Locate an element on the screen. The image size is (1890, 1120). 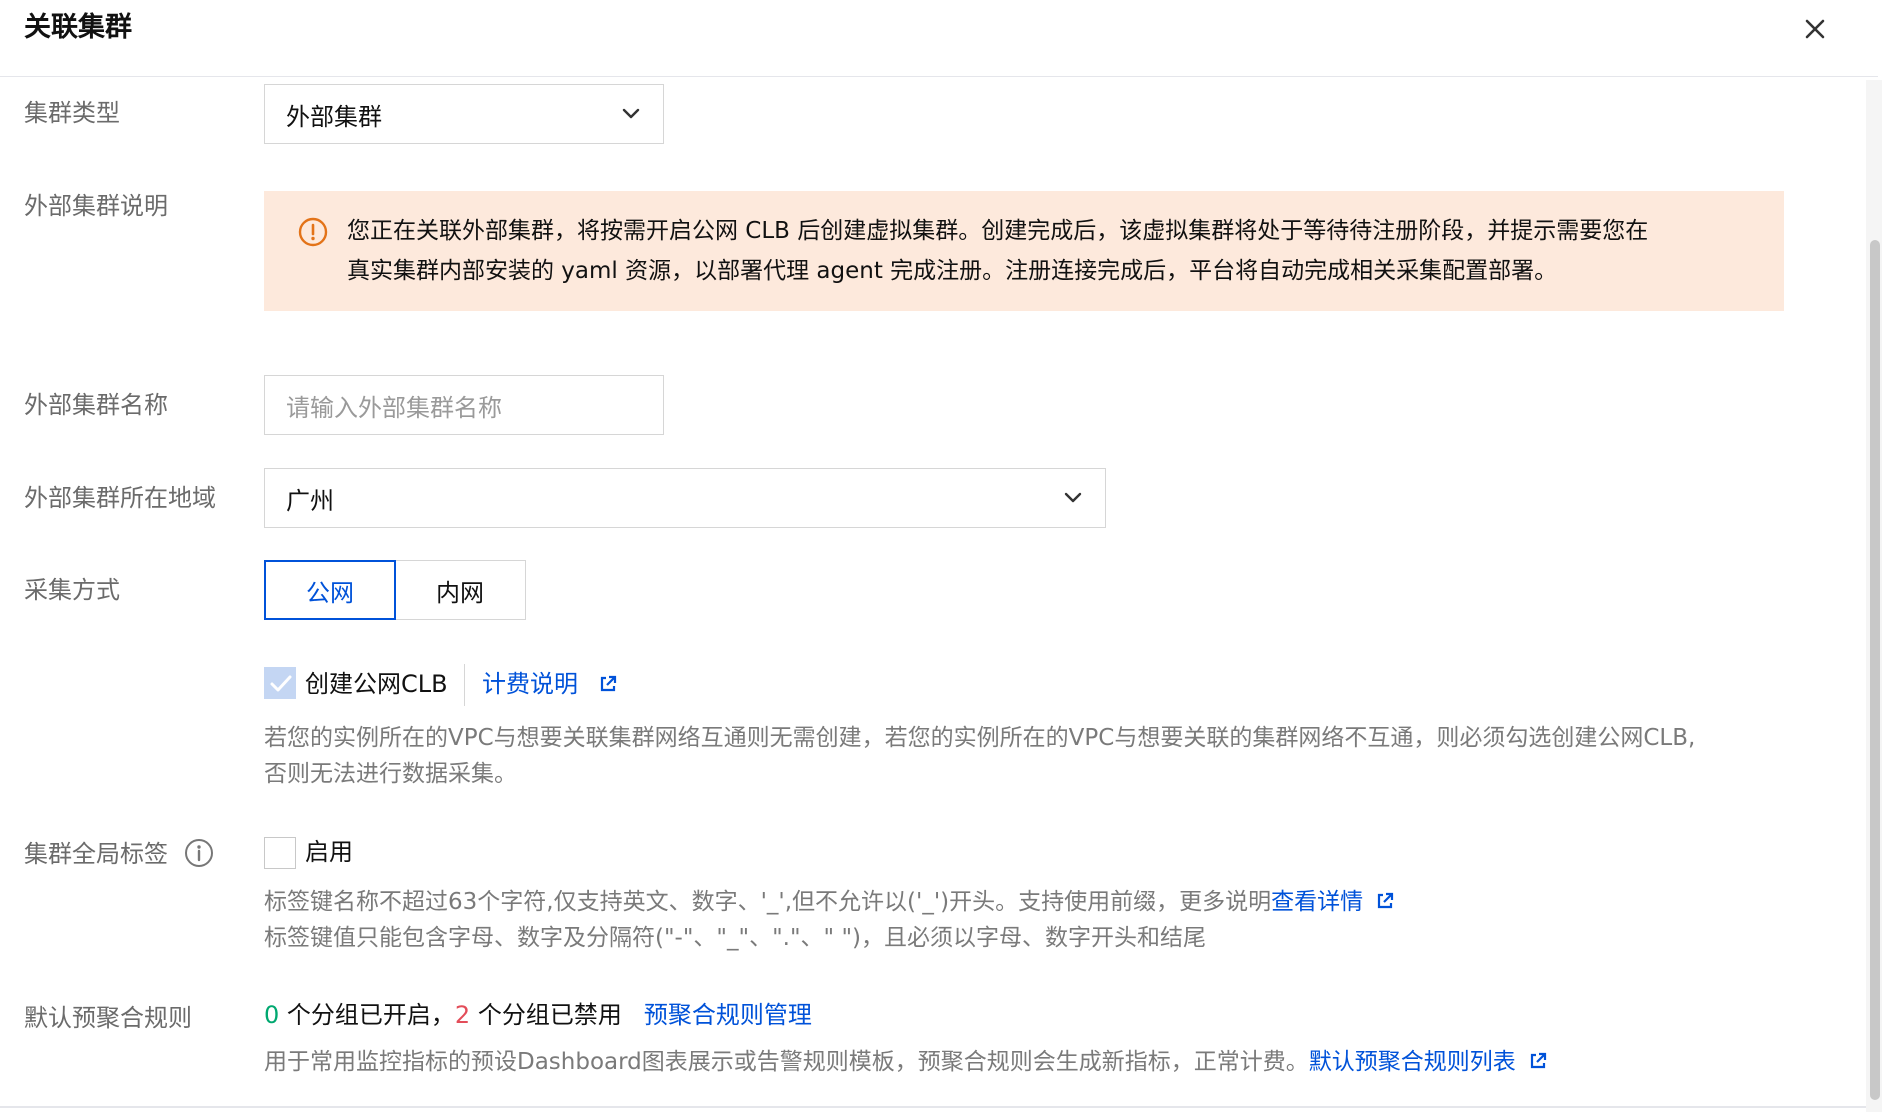
close-icon is located at coordinates (1815, 29).